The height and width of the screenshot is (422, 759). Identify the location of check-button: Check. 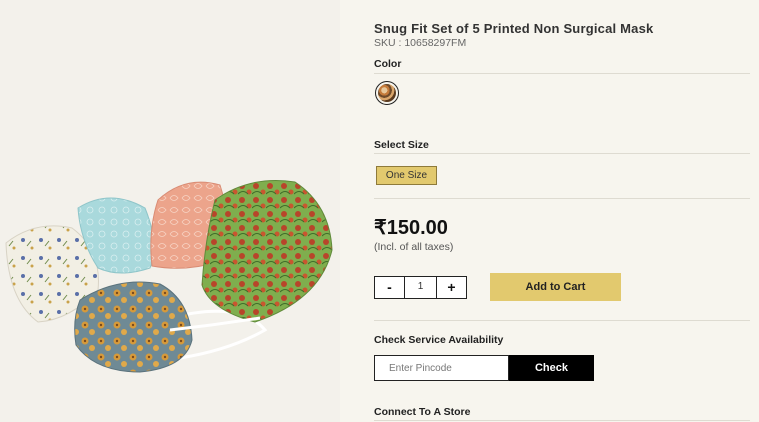
(551, 368).